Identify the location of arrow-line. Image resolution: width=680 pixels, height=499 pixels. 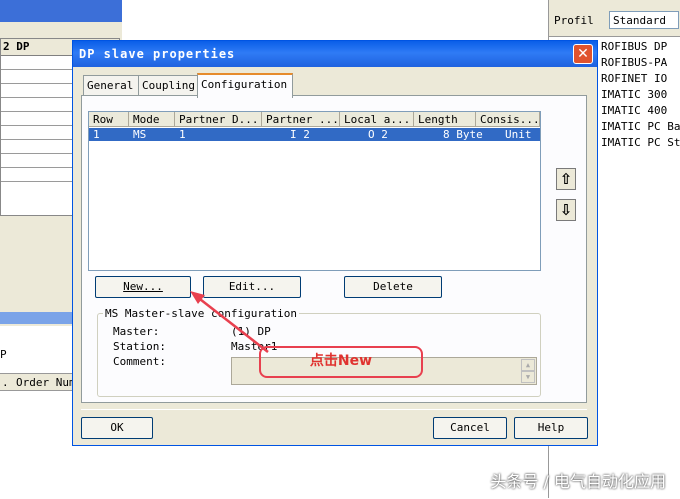
(232, 324).